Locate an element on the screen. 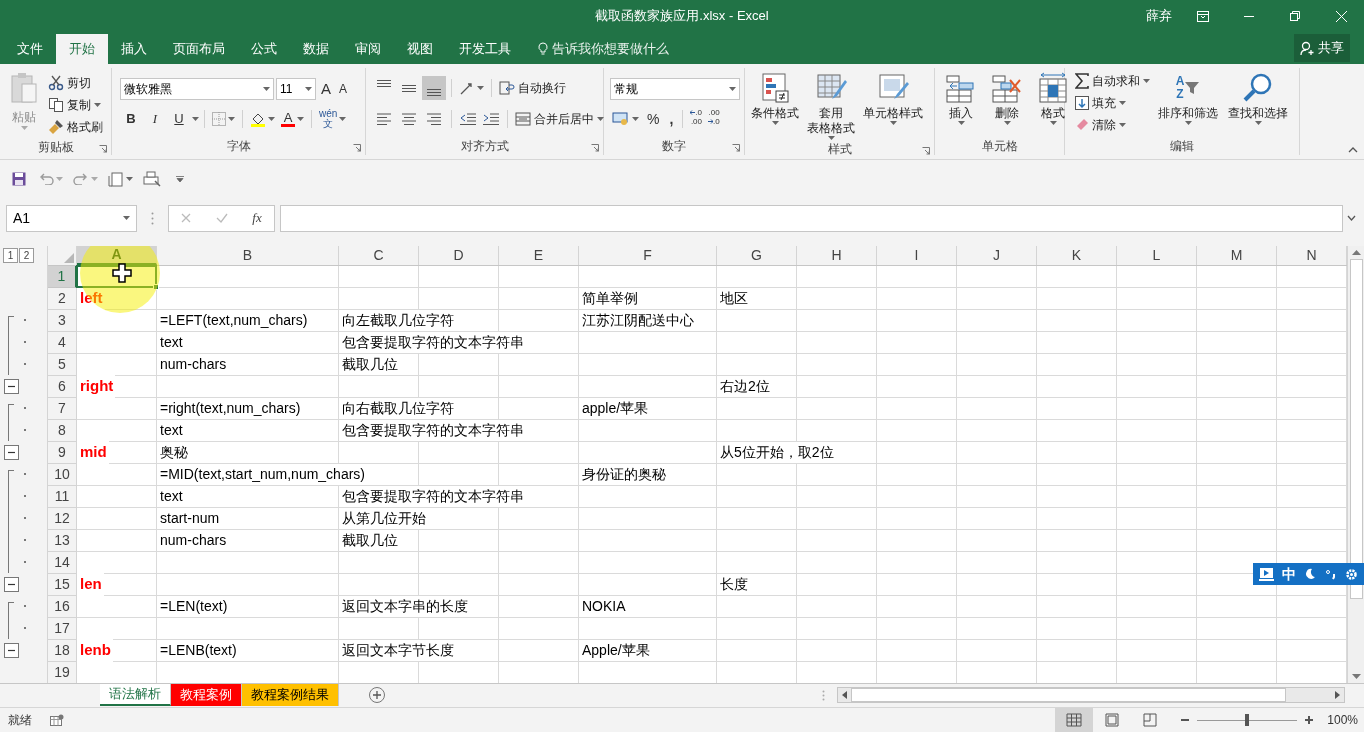 The width and height of the screenshot is (1364, 732). punctuation-icon is located at coordinates (1330, 574).